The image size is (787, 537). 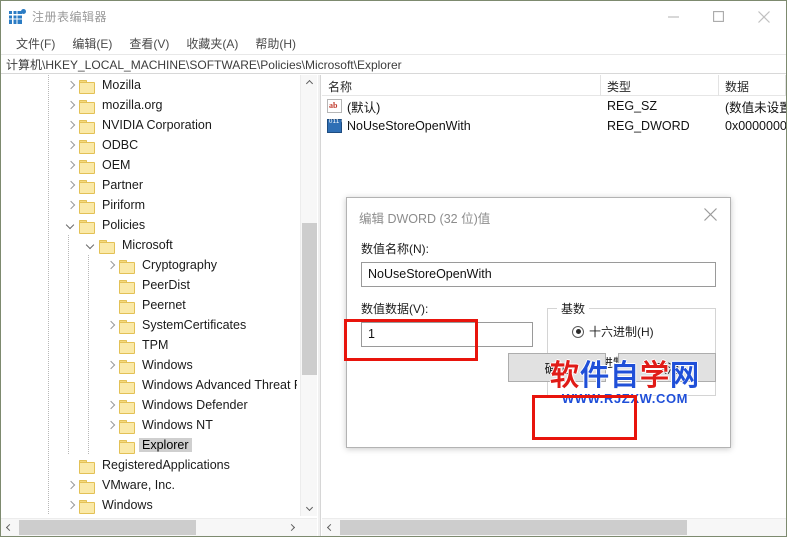 I want to click on tree-item-mozilla-org: mozilla.org, so click(x=149, y=105).